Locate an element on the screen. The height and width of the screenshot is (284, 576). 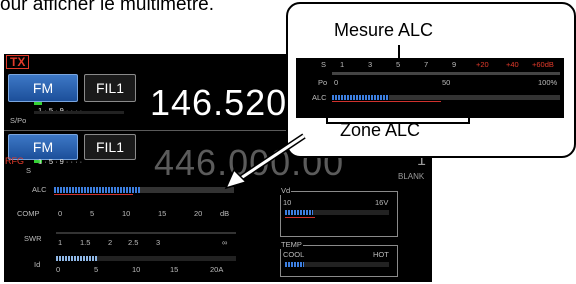
callout-alc-track is located at coordinates (446, 98).